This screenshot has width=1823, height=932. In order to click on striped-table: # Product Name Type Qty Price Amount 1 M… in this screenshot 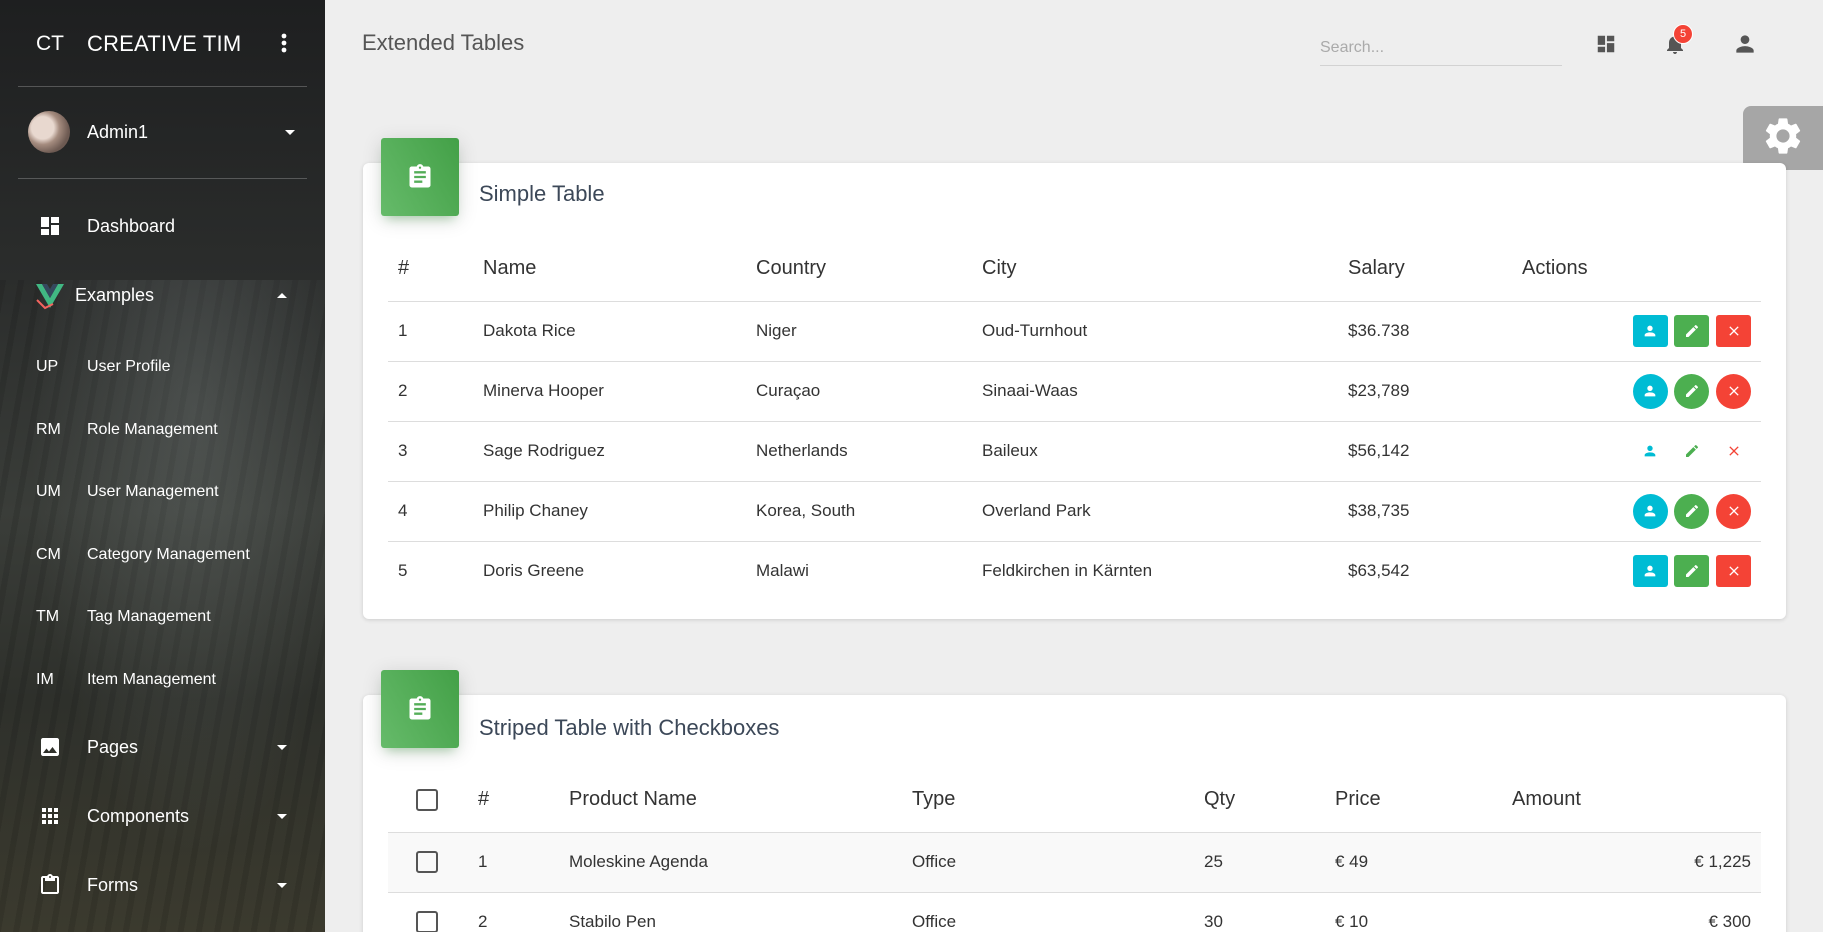, I will do `click(1074, 850)`.